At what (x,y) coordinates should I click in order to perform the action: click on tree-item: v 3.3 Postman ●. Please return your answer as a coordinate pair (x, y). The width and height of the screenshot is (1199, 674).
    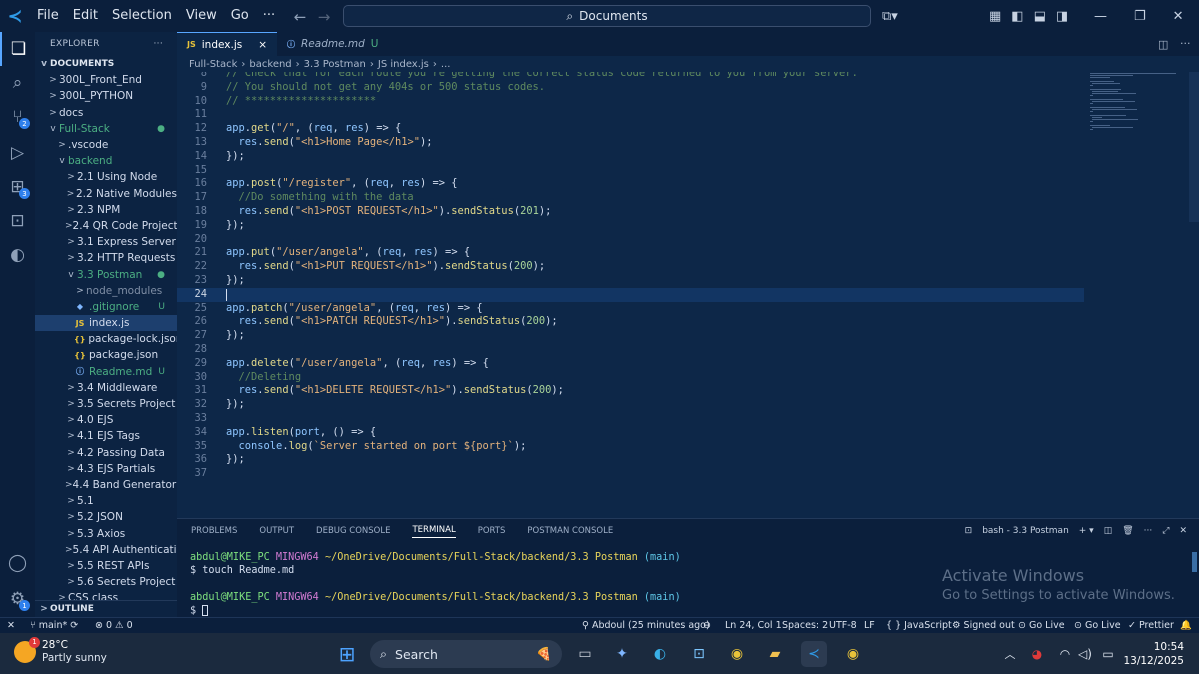
    Looking at the image, I should click on (106, 274).